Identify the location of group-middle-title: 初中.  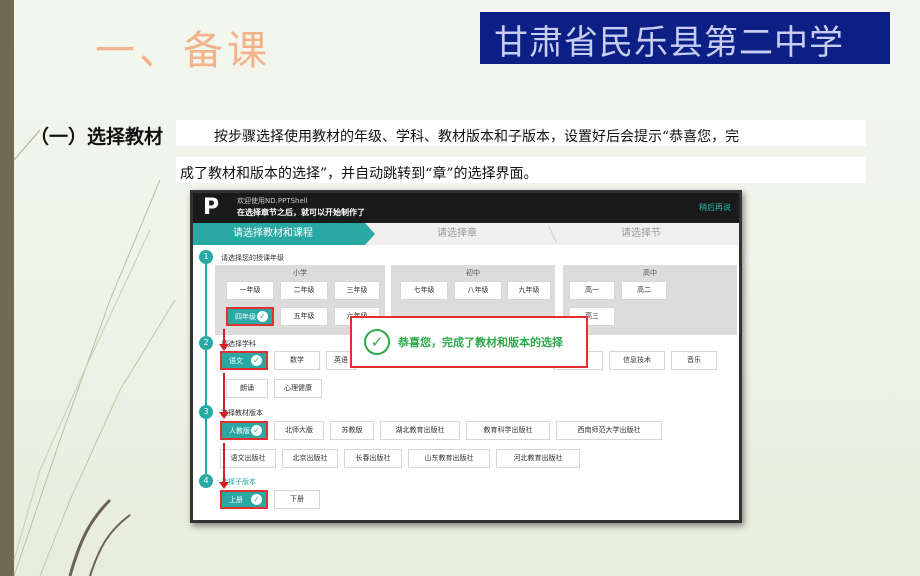
(473, 273).